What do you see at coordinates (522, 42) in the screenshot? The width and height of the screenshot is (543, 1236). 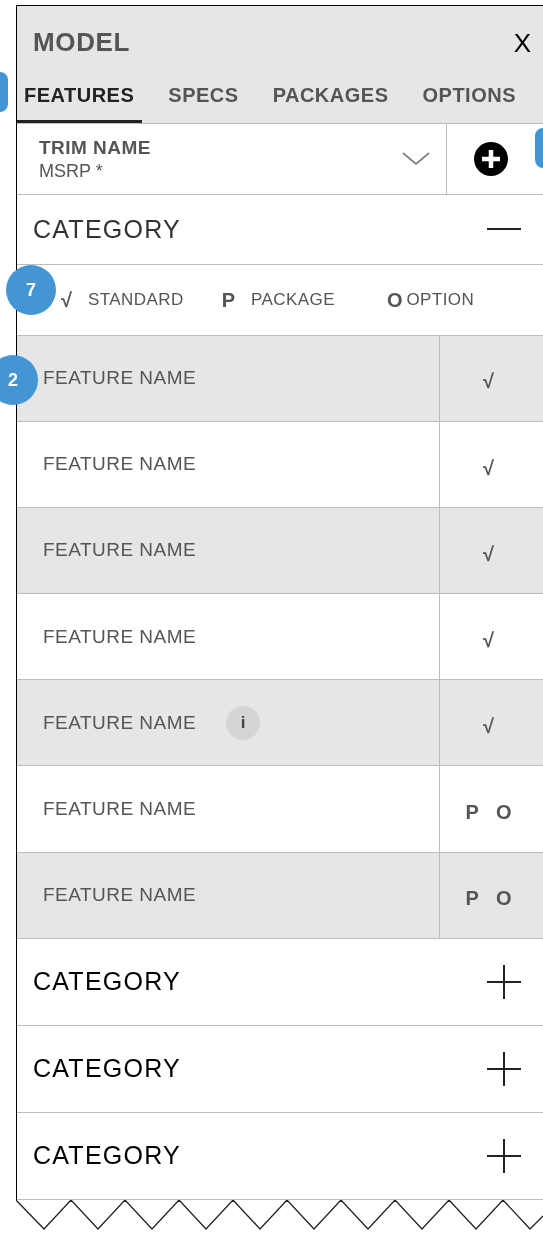 I see `close-button: X` at bounding box center [522, 42].